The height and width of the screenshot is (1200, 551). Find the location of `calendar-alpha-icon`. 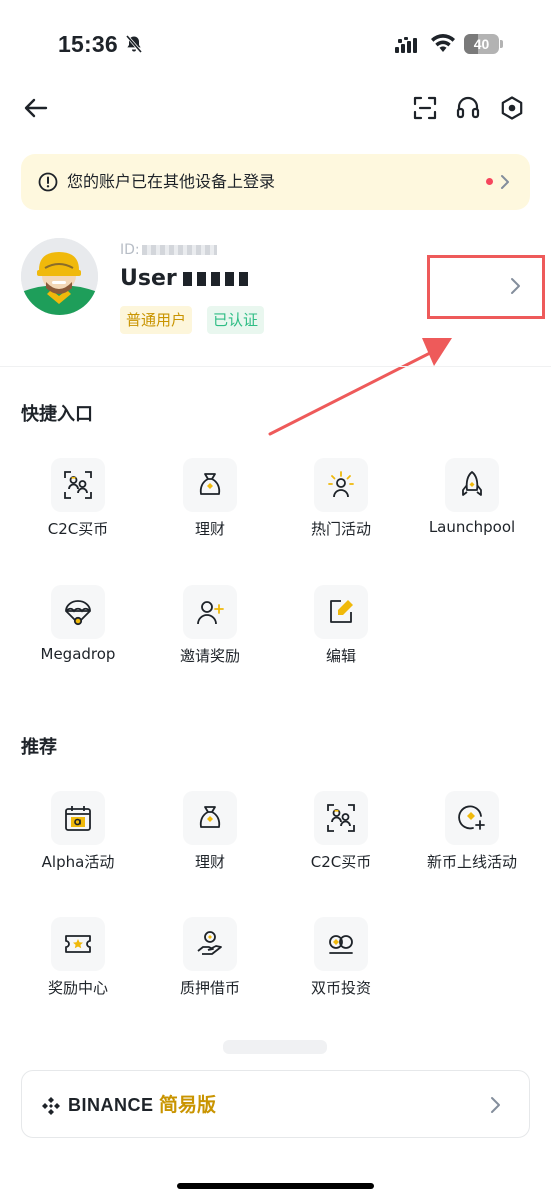

calendar-alpha-icon is located at coordinates (78, 818).